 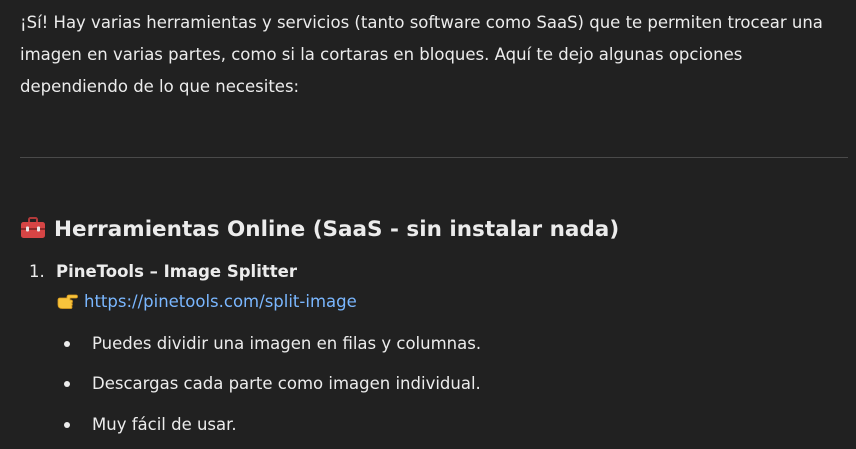 I want to click on pointing-hand-icon, so click(x=67, y=301).